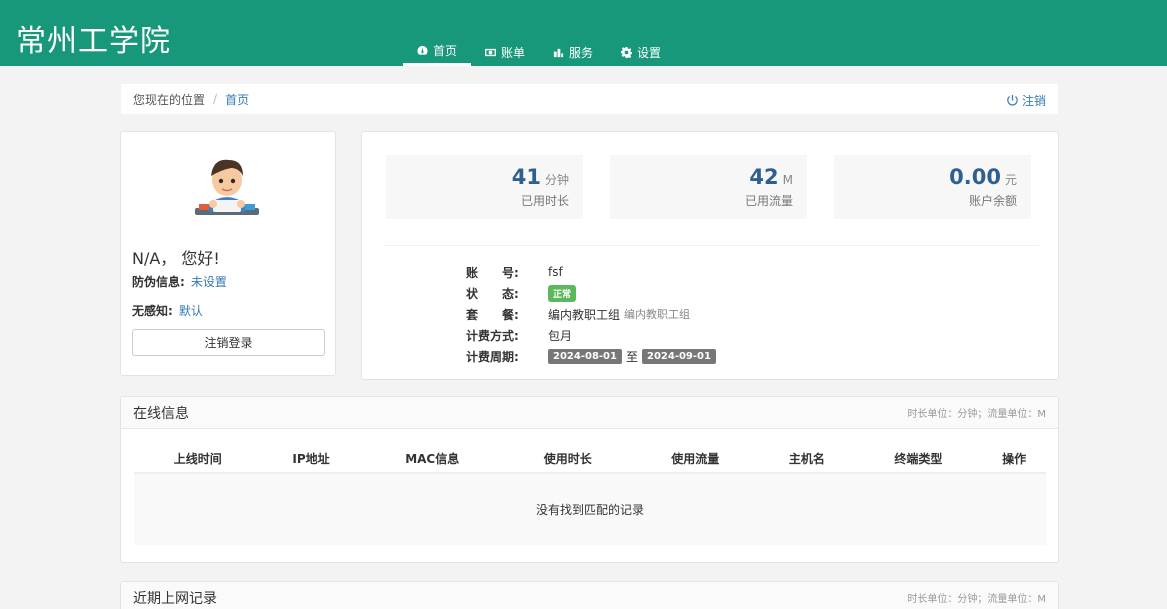 The width and height of the screenshot is (1167, 609). I want to click on column-header: 操作, so click(1014, 459).